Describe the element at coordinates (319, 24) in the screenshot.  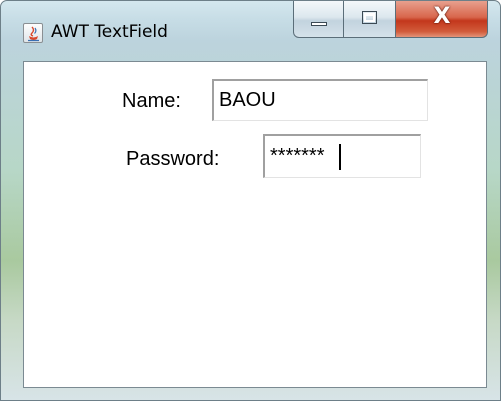
I see `minimize-icon` at that location.